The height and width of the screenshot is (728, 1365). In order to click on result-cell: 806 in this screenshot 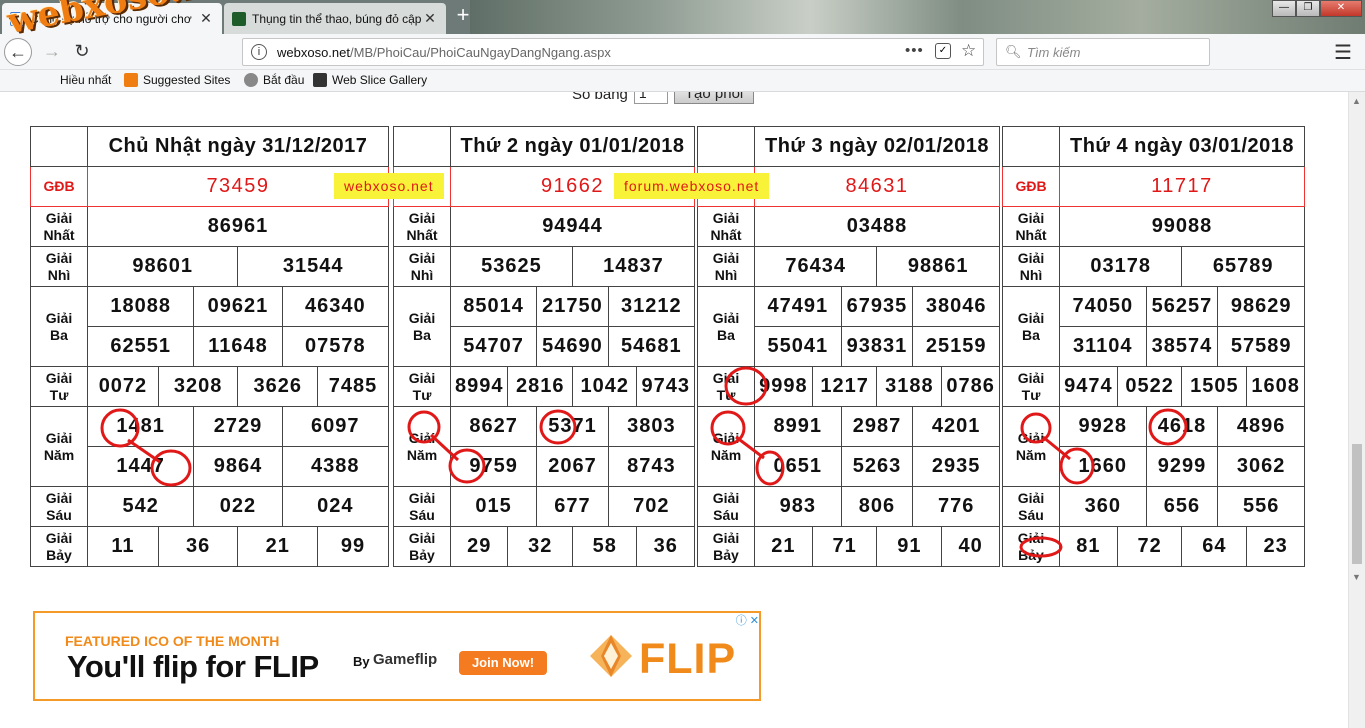, I will do `click(877, 506)`.